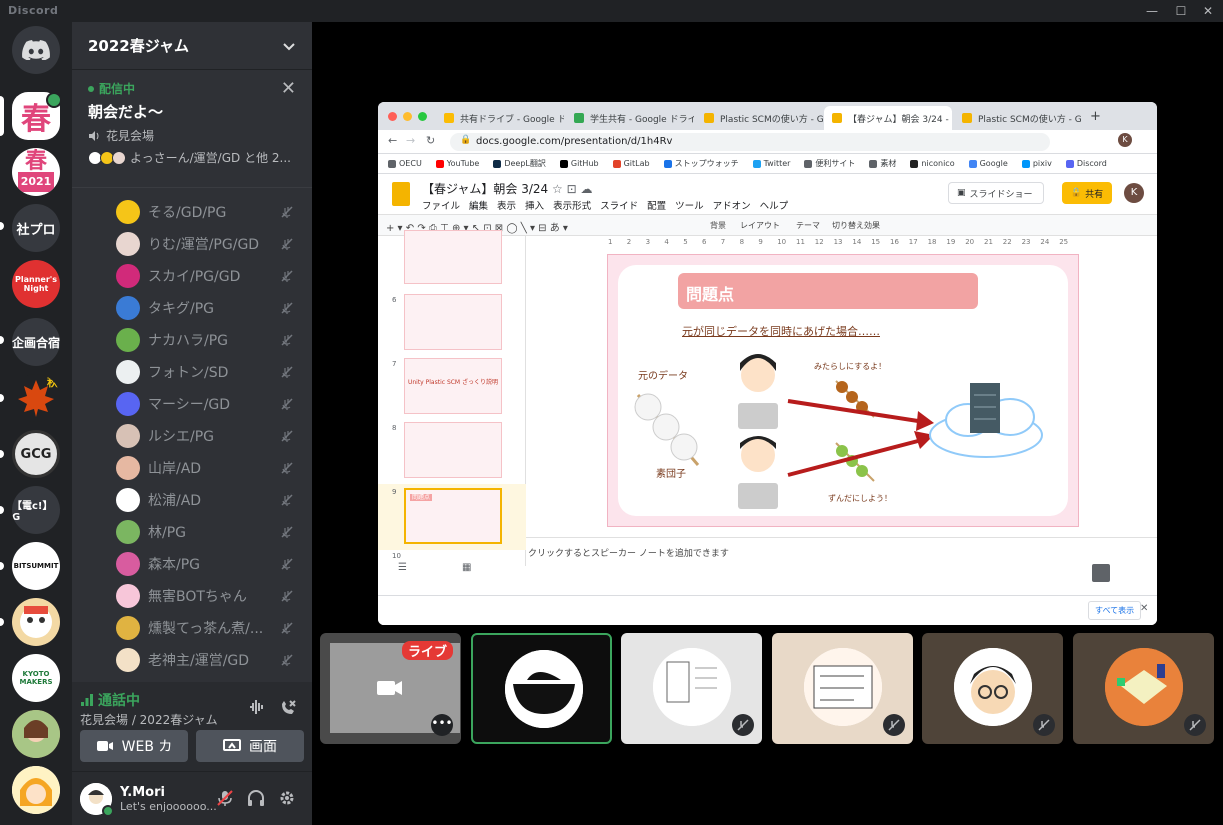 The image size is (1223, 825). What do you see at coordinates (808, 225) in the screenshot?
I see `toolbar-theme: テーマ` at bounding box center [808, 225].